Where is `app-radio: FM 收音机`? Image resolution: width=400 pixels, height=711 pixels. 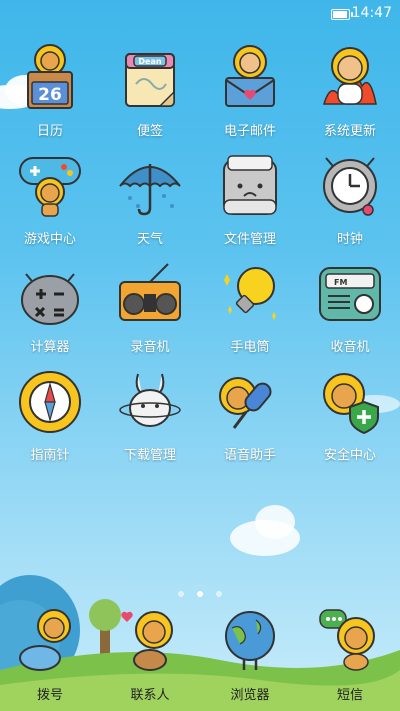
app-radio: FM 收音机 is located at coordinates (350, 310).